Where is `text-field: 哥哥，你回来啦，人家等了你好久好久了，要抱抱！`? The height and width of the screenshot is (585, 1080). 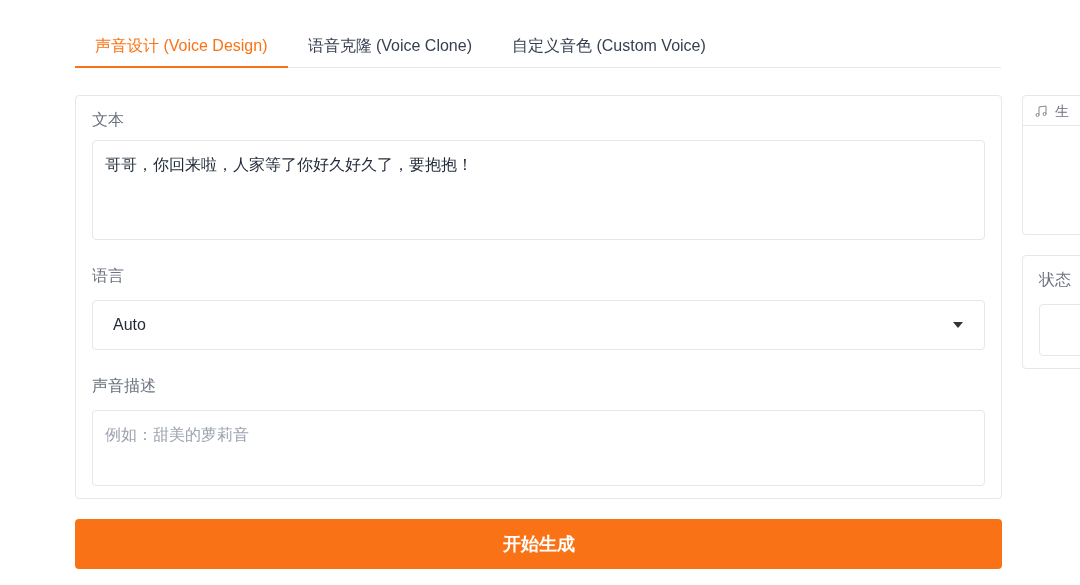 text-field: 哥哥，你回来啦，人家等了你好久好久了，要抱抱！ is located at coordinates (538, 190).